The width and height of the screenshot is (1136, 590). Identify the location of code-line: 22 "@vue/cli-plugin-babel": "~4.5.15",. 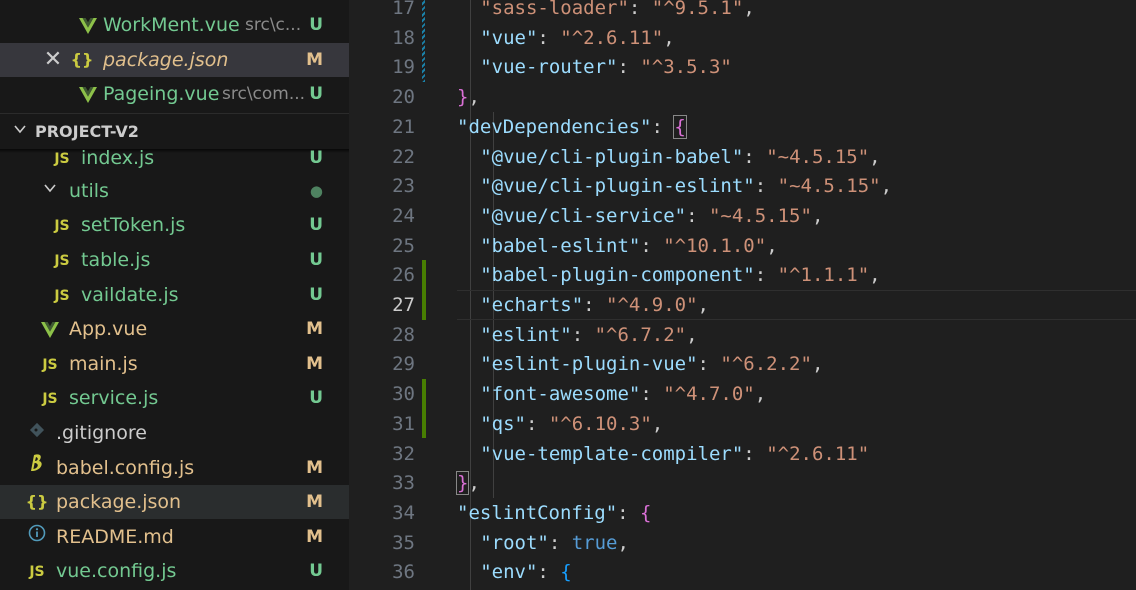
(742, 157).